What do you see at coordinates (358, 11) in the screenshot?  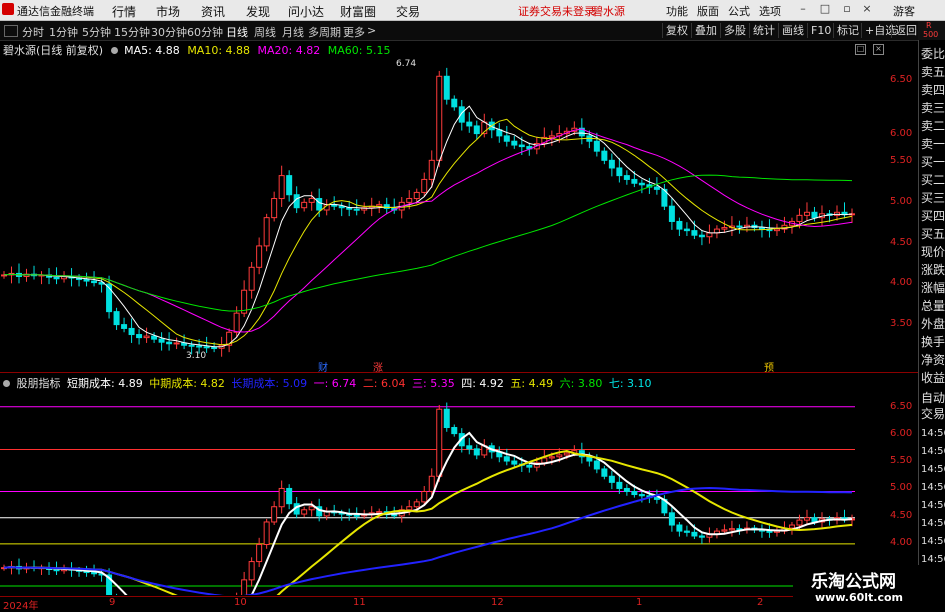 I see `menu-wealth-circle: 财富圈` at bounding box center [358, 11].